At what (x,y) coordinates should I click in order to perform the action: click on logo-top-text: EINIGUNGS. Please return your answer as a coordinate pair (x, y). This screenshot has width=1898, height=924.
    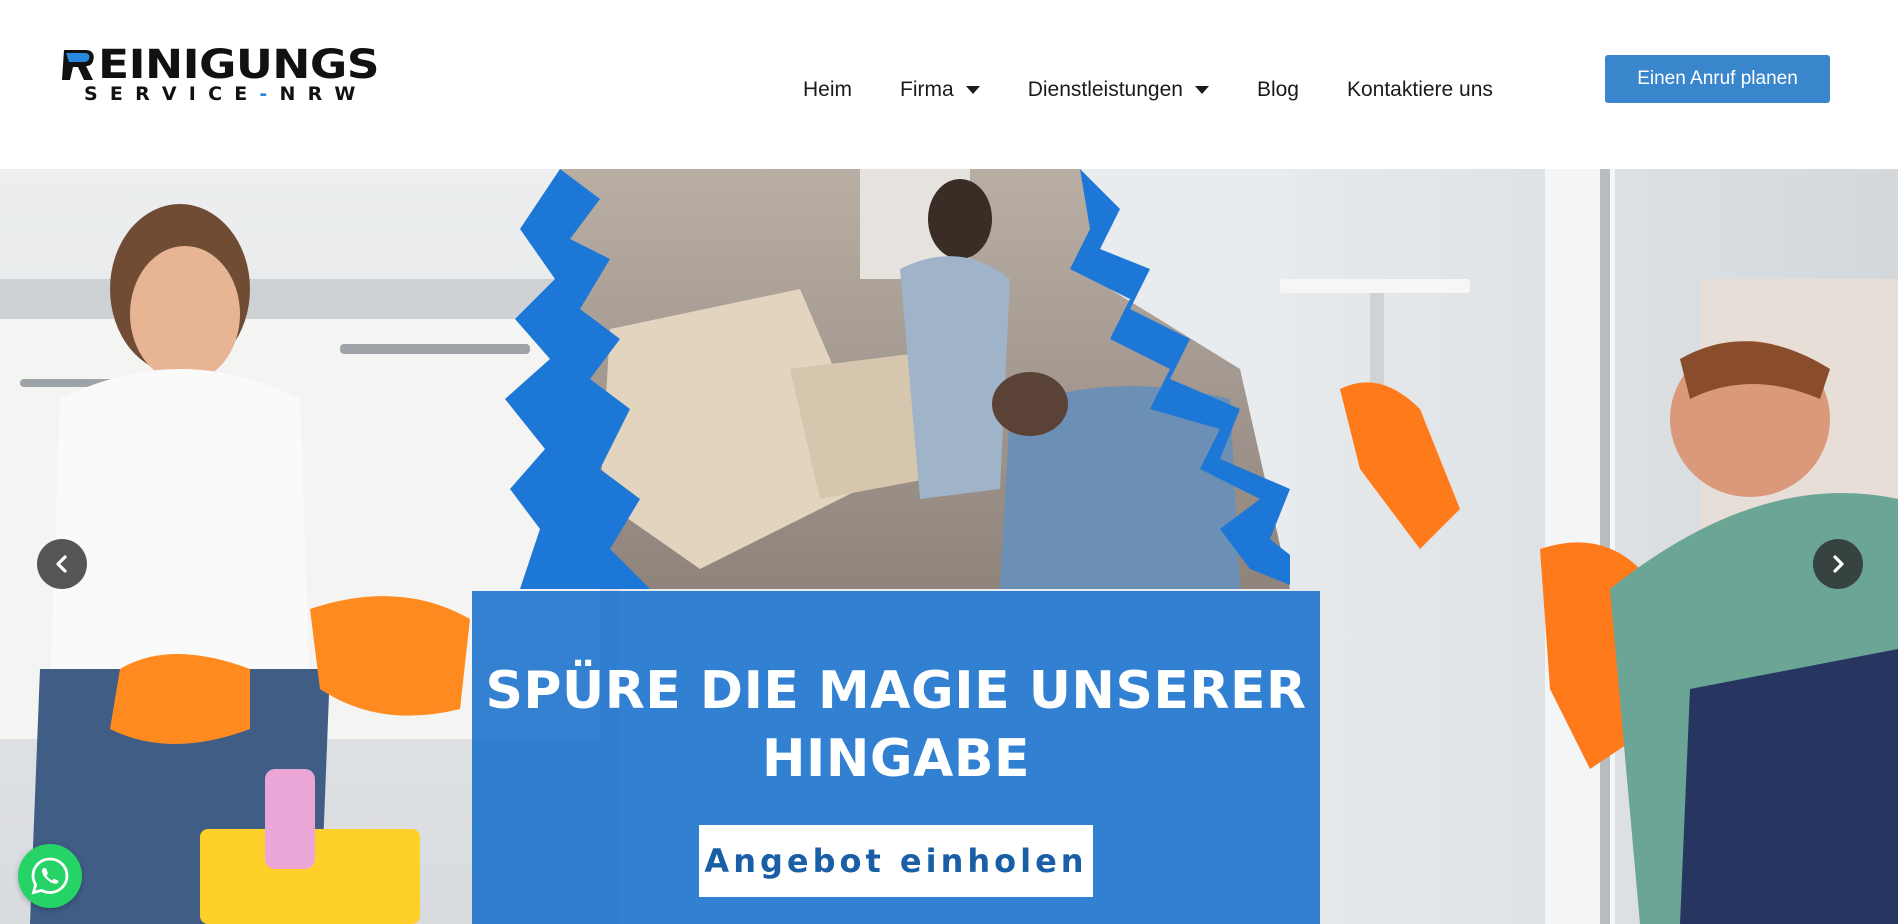
    Looking at the image, I should click on (239, 65).